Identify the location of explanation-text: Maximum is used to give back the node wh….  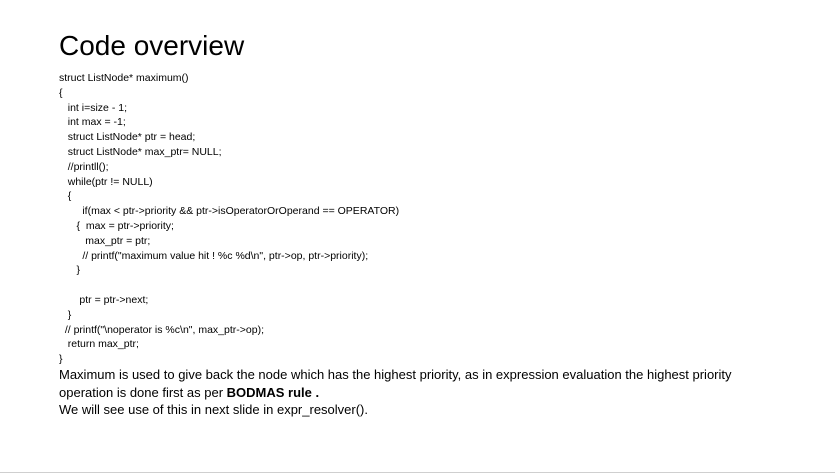
(409, 392).